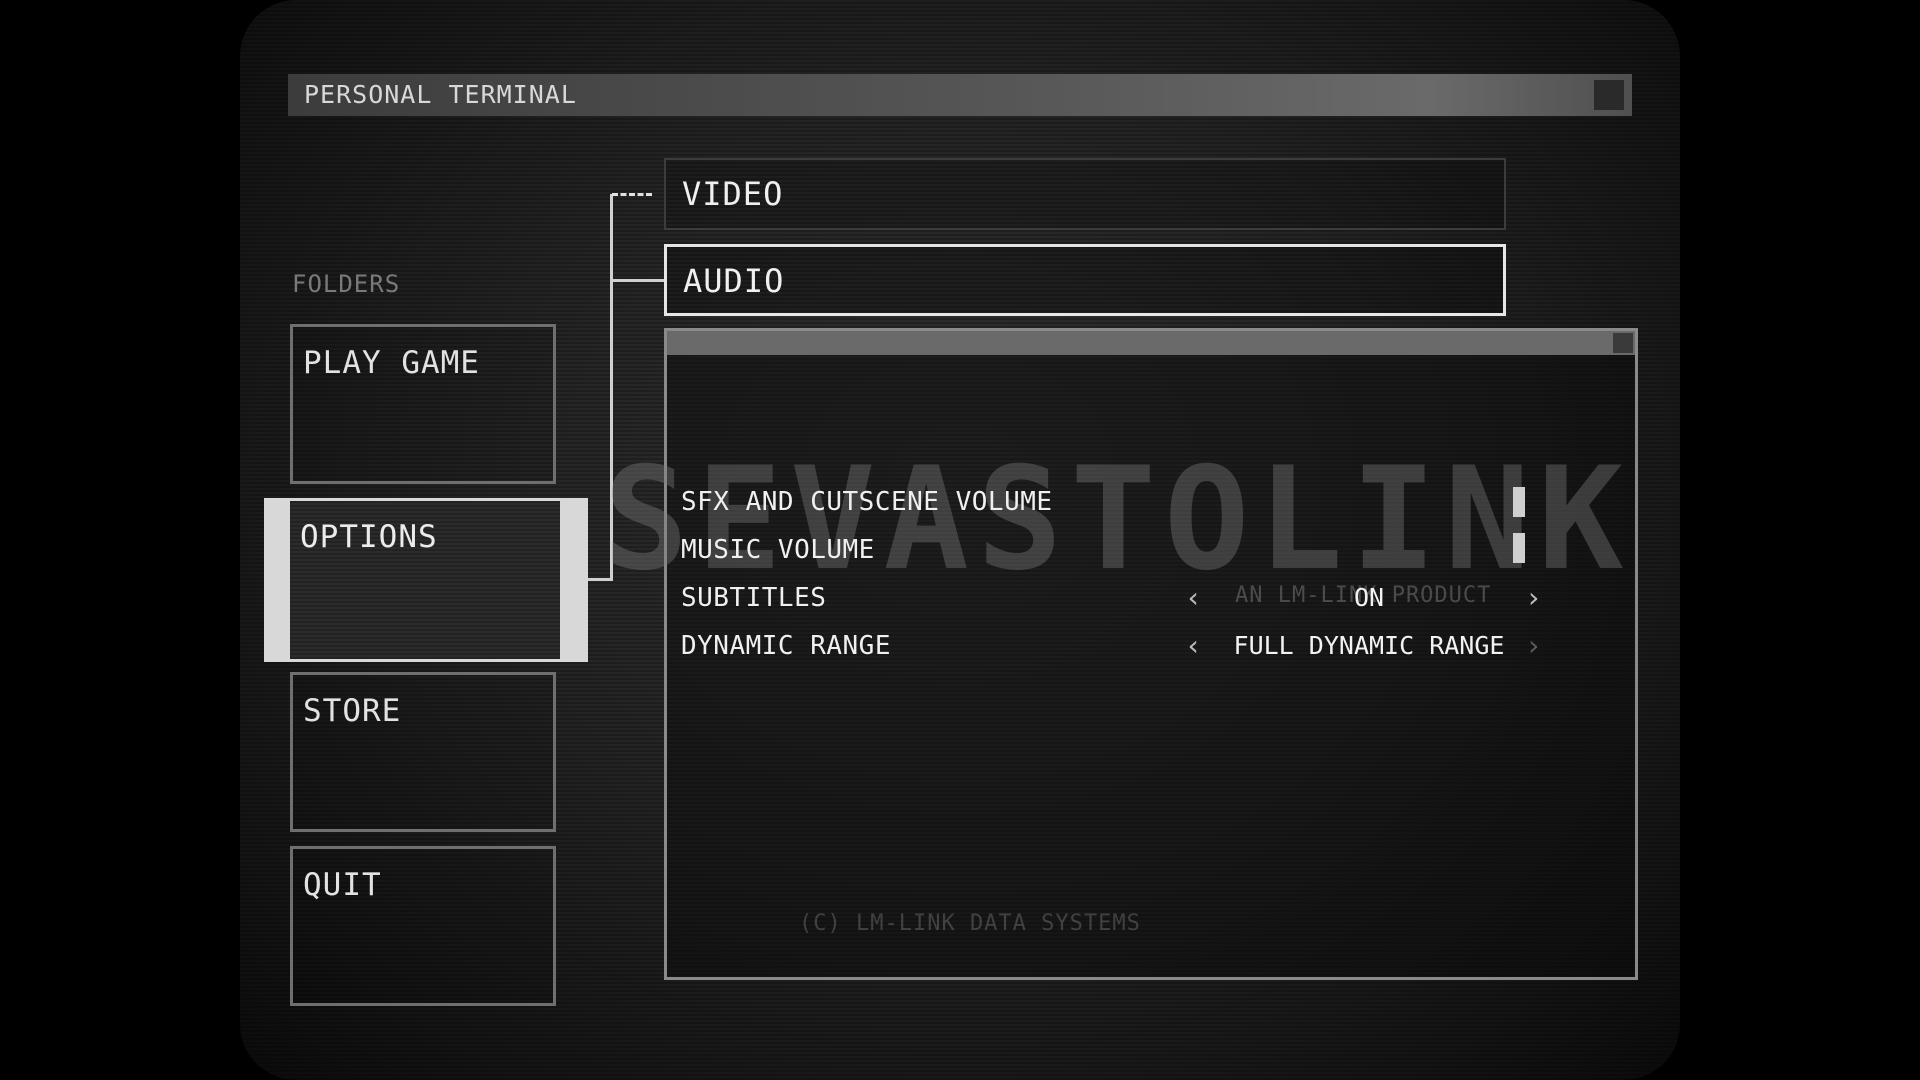  Describe the element at coordinates (369, 537) in the screenshot. I see `folder-label: OPTIONS` at that location.